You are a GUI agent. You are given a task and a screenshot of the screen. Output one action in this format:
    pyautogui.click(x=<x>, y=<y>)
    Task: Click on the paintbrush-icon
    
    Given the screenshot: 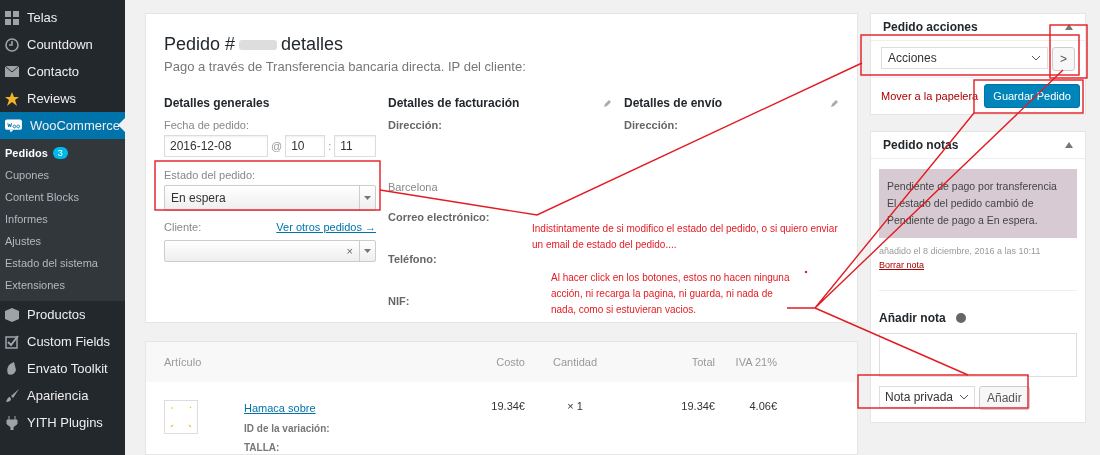 What is the action you would take?
    pyautogui.click(x=12, y=395)
    